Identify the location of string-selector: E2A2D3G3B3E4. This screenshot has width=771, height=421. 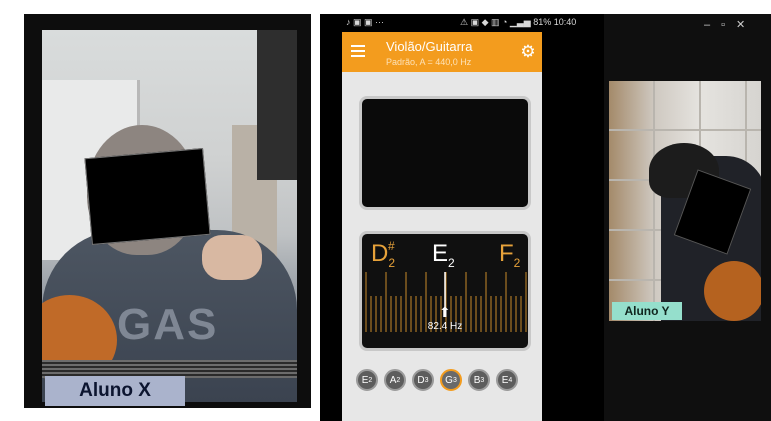
(442, 385).